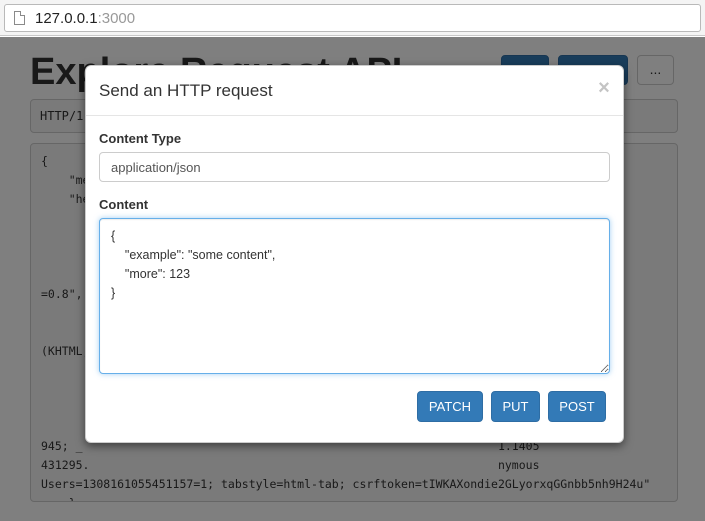 This screenshot has height=521, width=705. I want to click on modal-header: Send an HTTP request ×, so click(354, 91).